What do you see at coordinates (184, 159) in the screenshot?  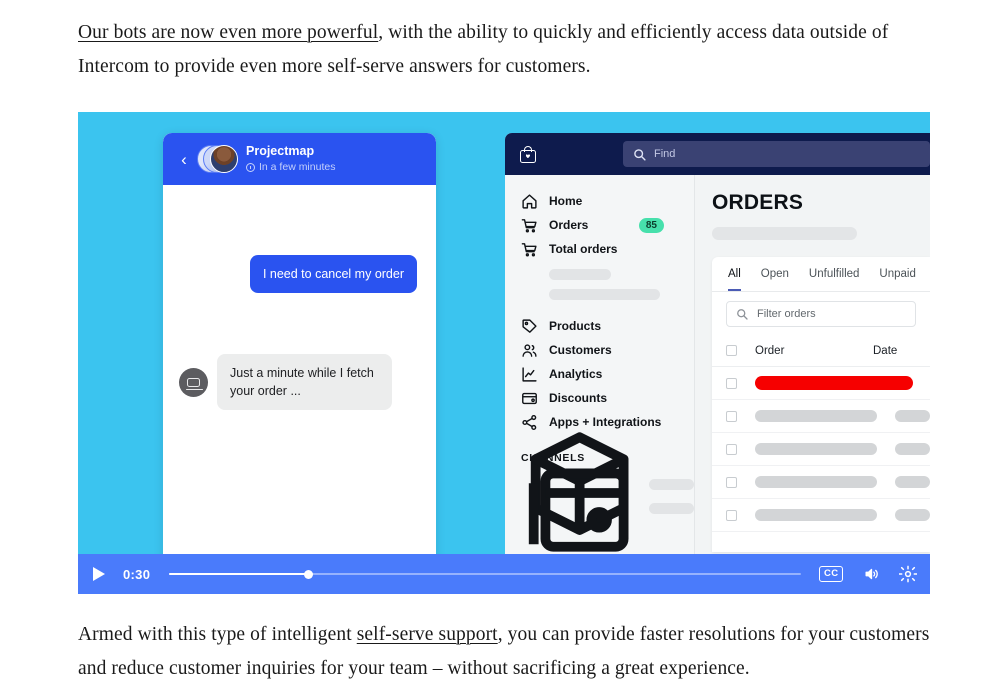 I see `back-icon: ‹` at bounding box center [184, 159].